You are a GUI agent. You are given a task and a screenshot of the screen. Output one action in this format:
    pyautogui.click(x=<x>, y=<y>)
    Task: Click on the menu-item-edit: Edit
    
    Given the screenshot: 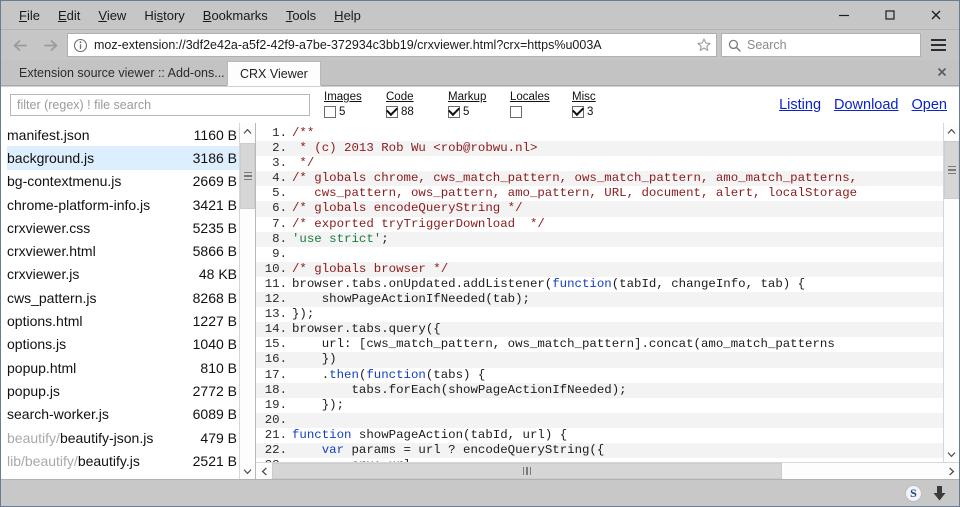 What is the action you would take?
    pyautogui.click(x=69, y=15)
    